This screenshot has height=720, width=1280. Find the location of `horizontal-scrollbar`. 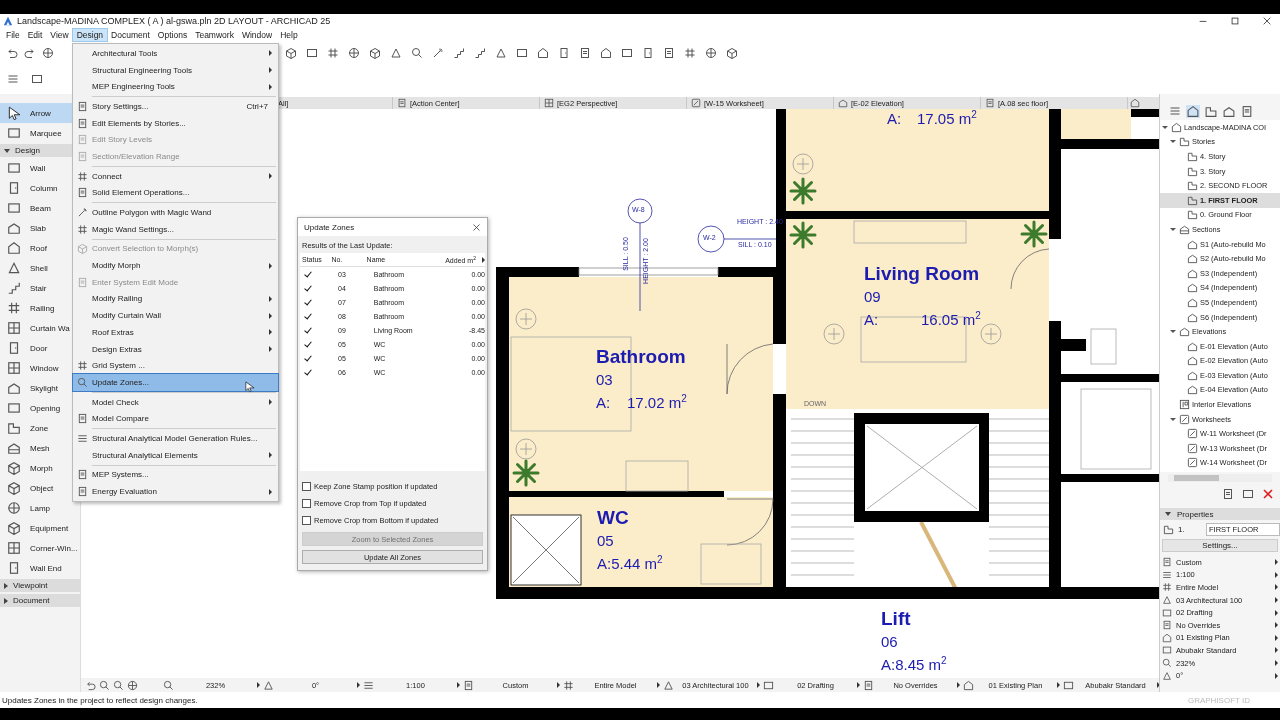

horizontal-scrollbar is located at coordinates (1220, 478).